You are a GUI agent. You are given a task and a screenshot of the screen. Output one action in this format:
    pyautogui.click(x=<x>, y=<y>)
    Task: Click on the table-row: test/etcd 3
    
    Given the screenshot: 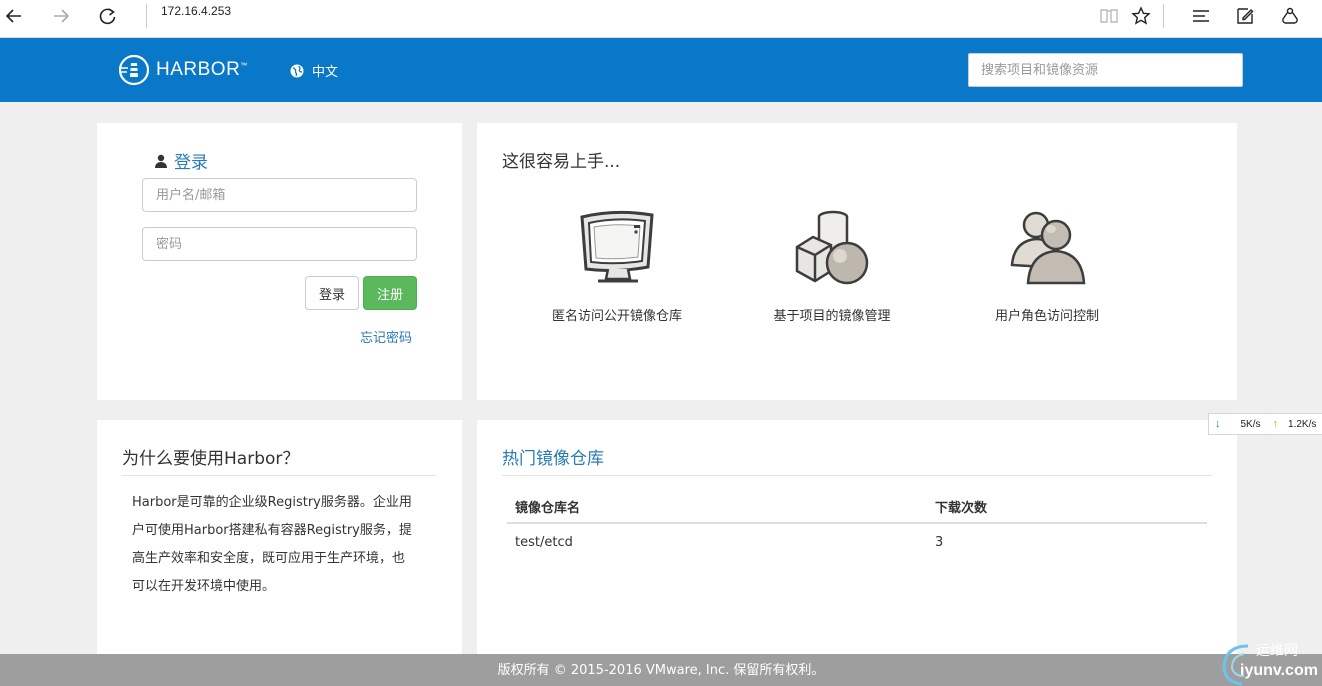 What is the action you would take?
    pyautogui.click(x=857, y=542)
    